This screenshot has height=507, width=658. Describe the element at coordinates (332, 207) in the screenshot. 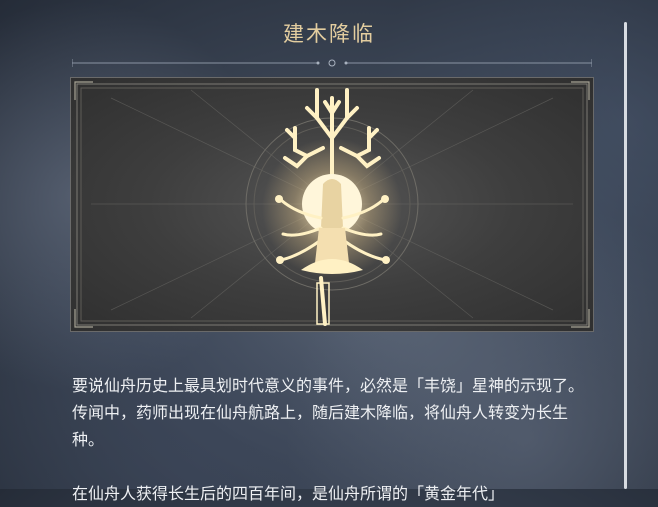

I see `abundance-deity-emblem-icon` at that location.